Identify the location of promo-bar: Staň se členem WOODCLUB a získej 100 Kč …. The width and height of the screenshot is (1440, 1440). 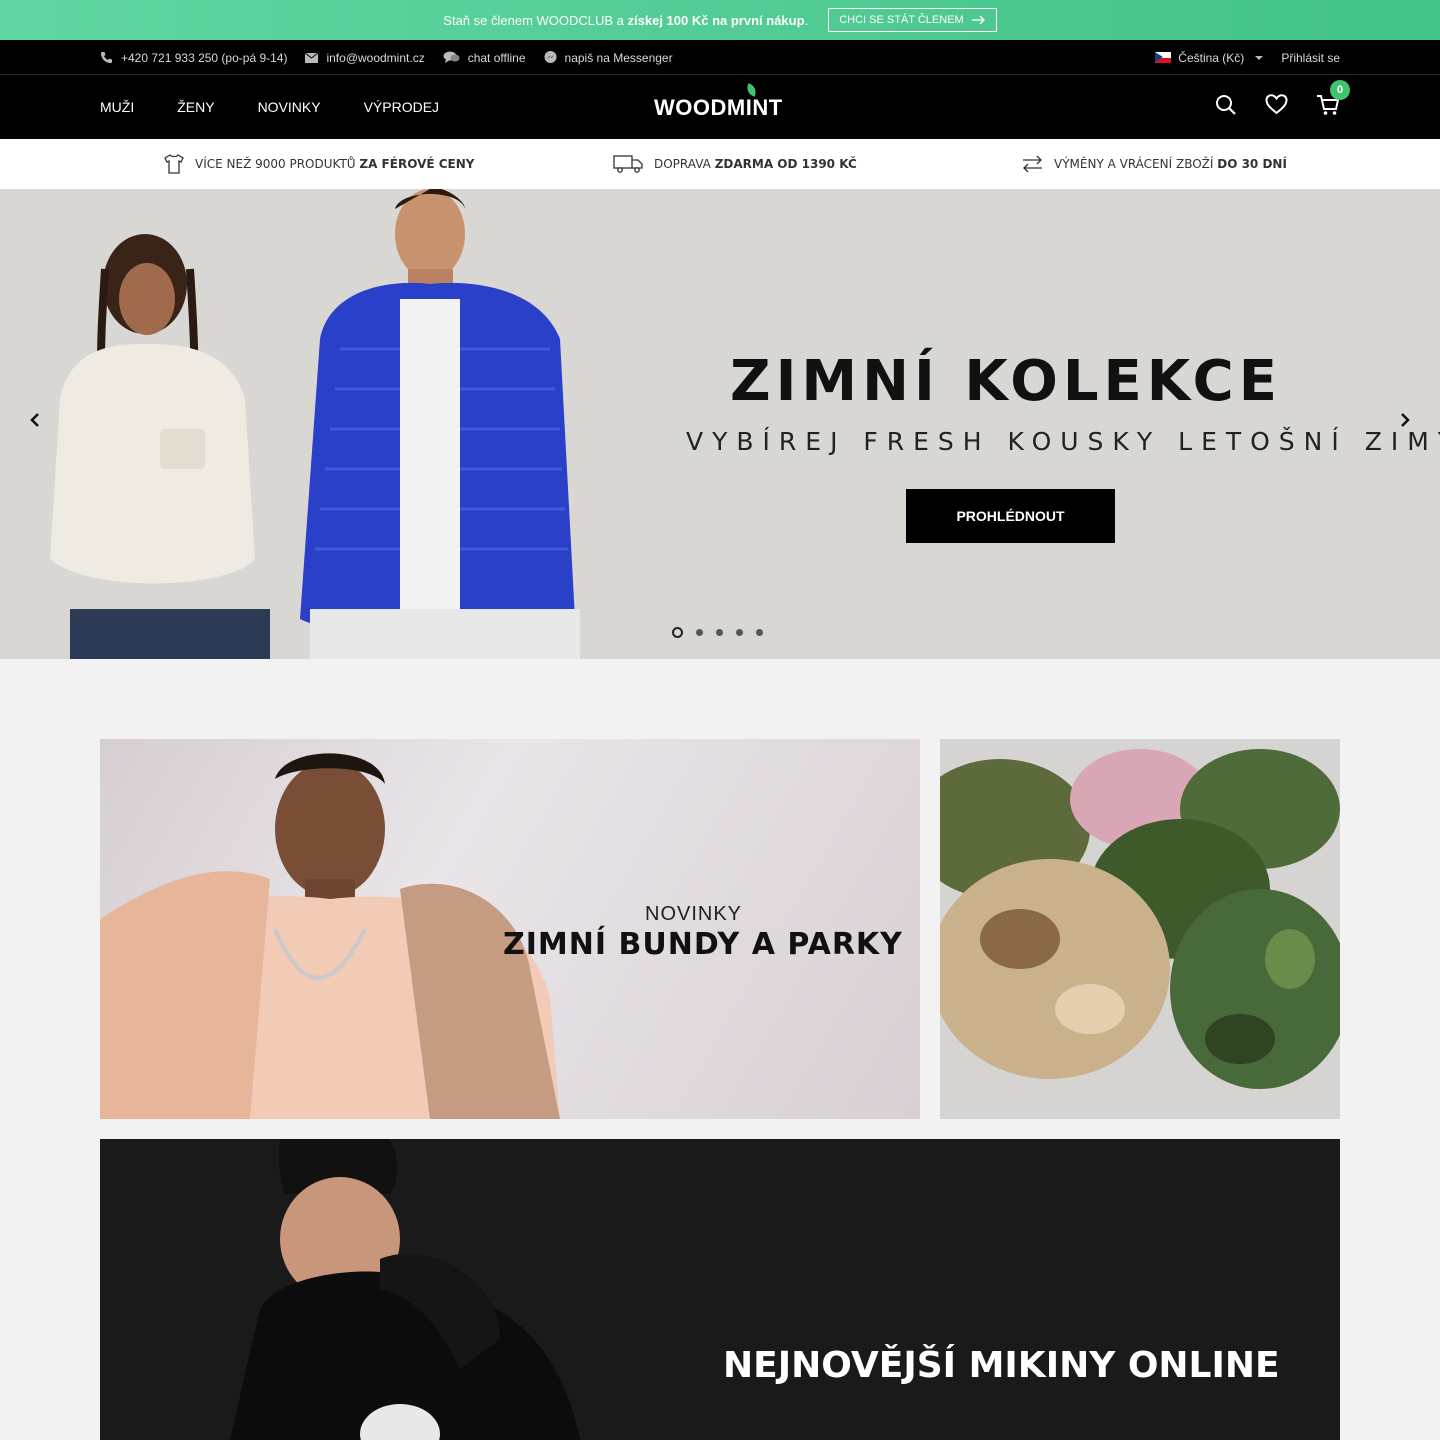
(720, 20).